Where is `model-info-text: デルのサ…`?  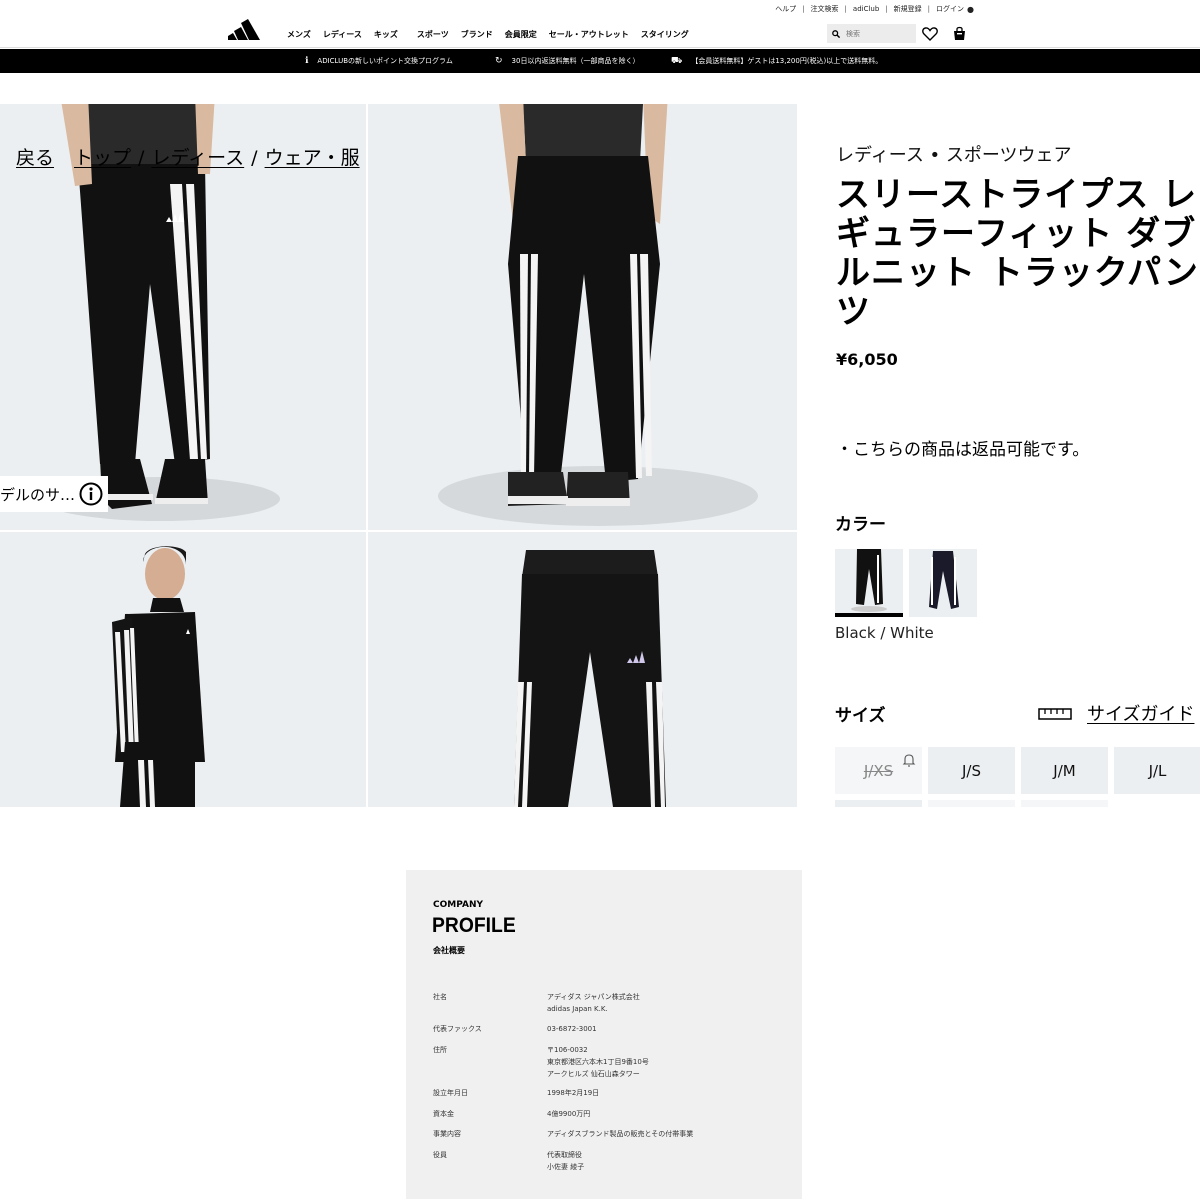 model-info-text: デルのサ… is located at coordinates (38, 494).